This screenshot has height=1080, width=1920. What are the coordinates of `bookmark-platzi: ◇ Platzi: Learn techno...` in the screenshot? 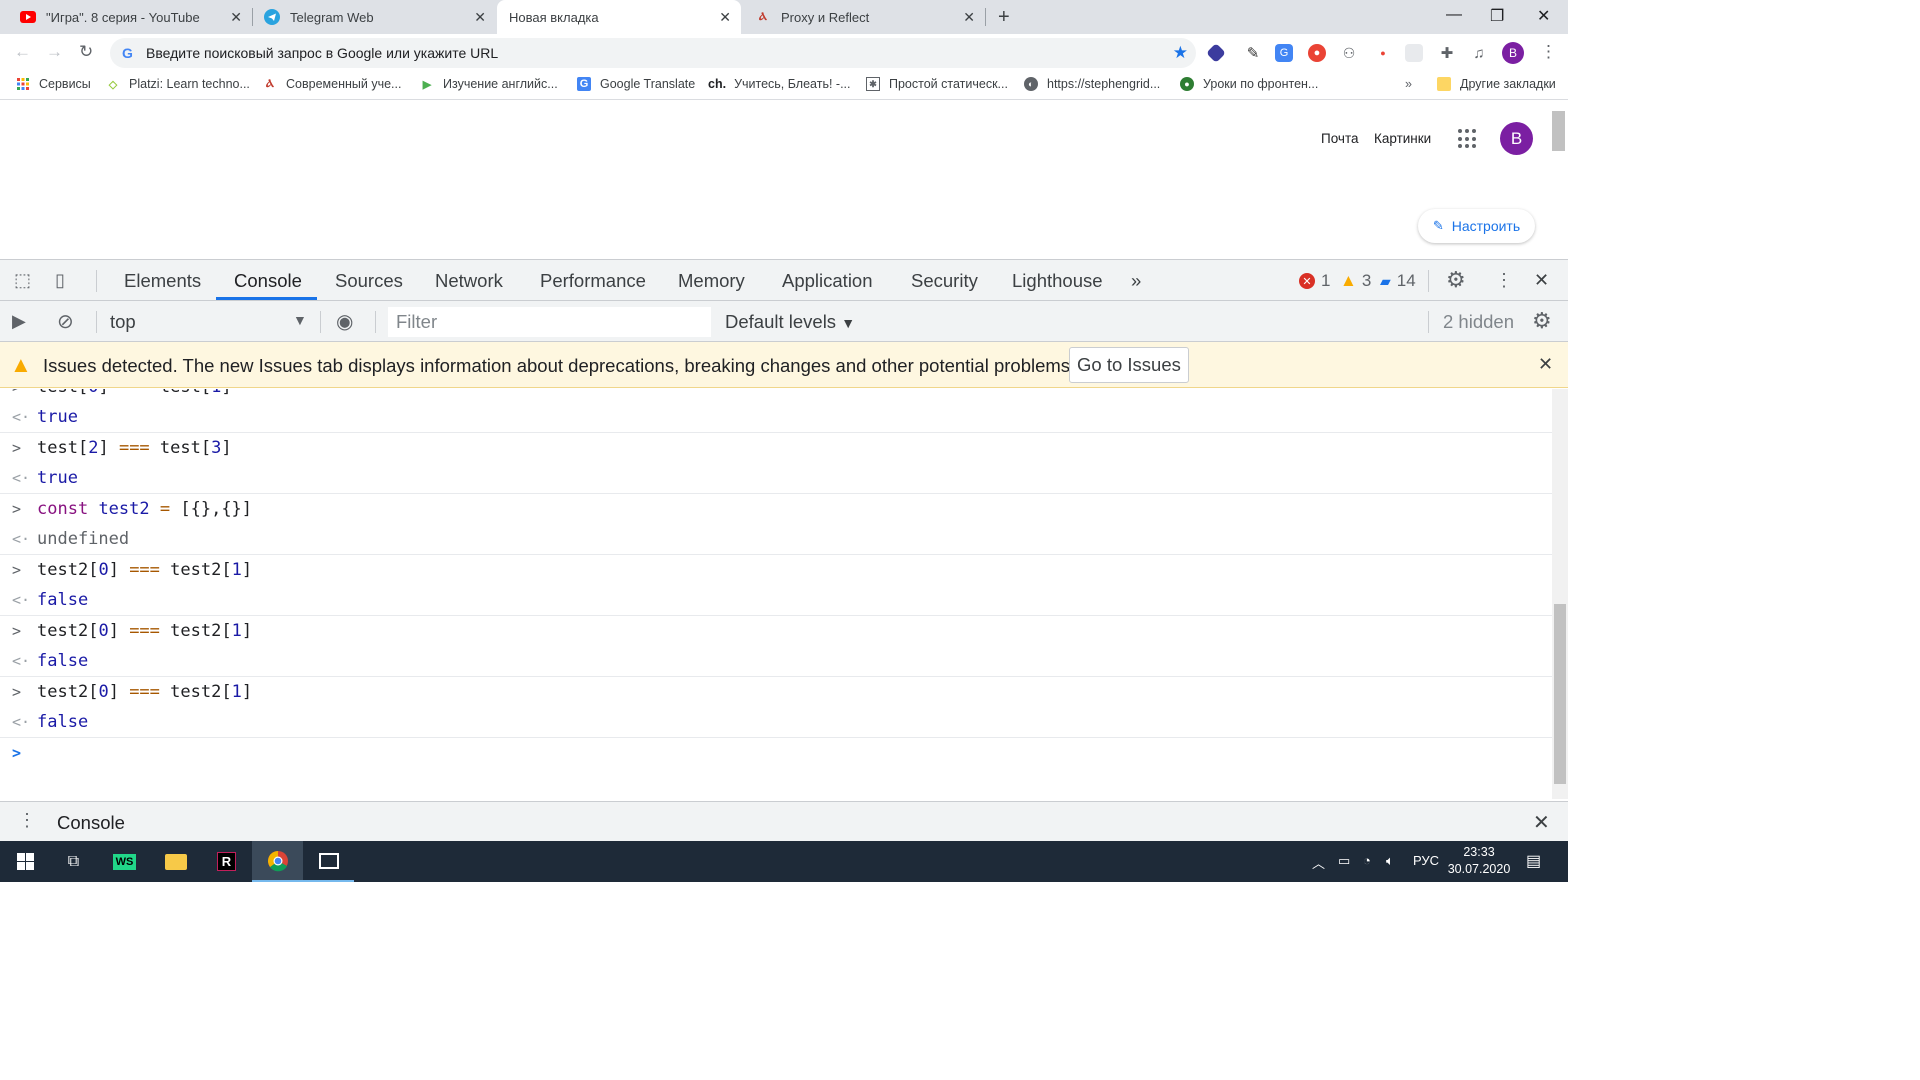 It's located at (178, 84).